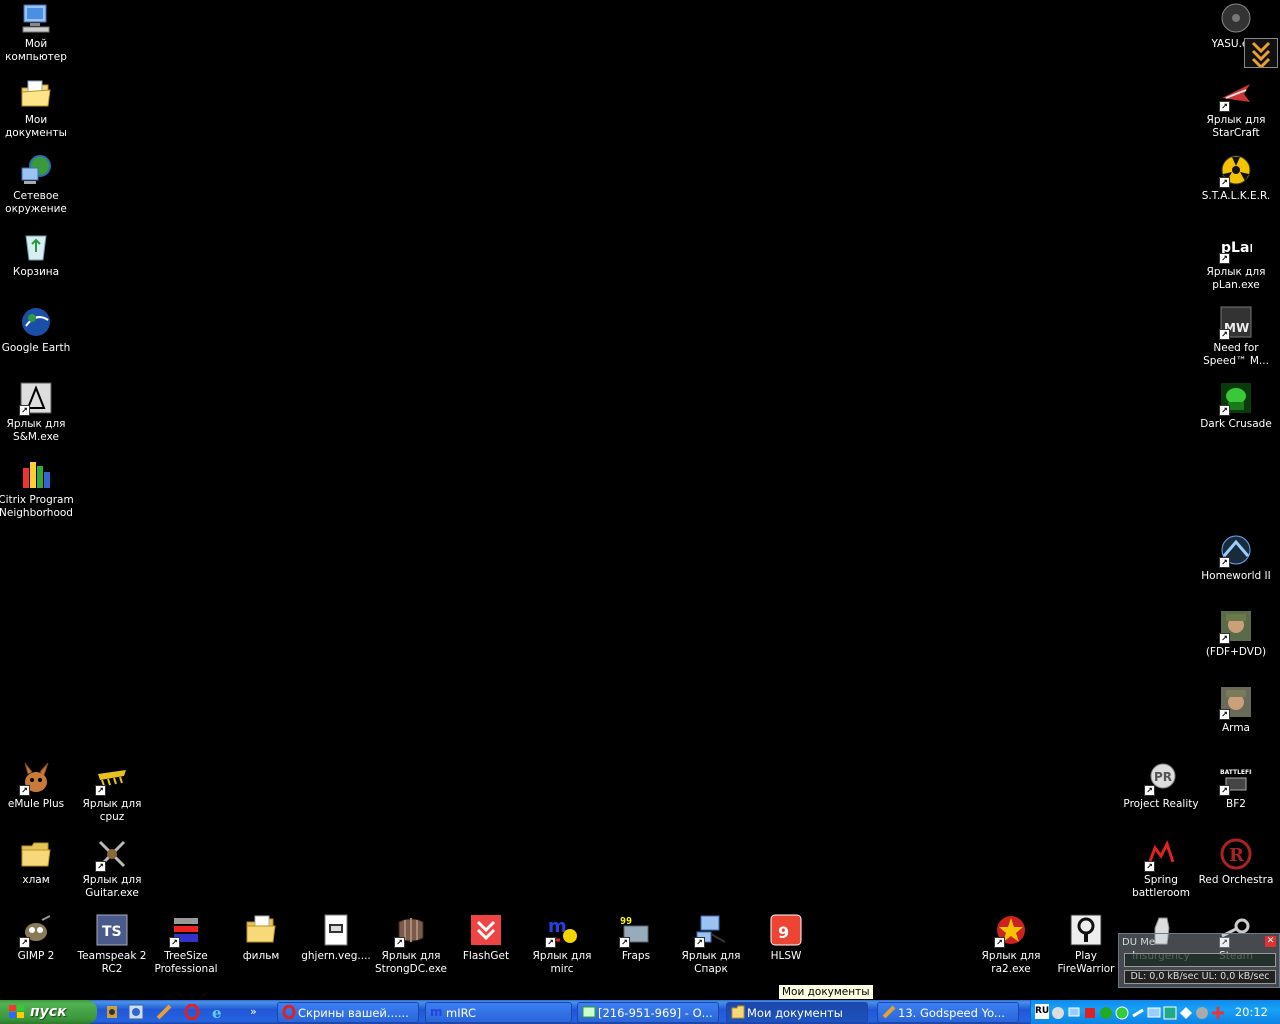  Describe the element at coordinates (1235, 703) in the screenshot. I see `arma-icon: ↗` at that location.